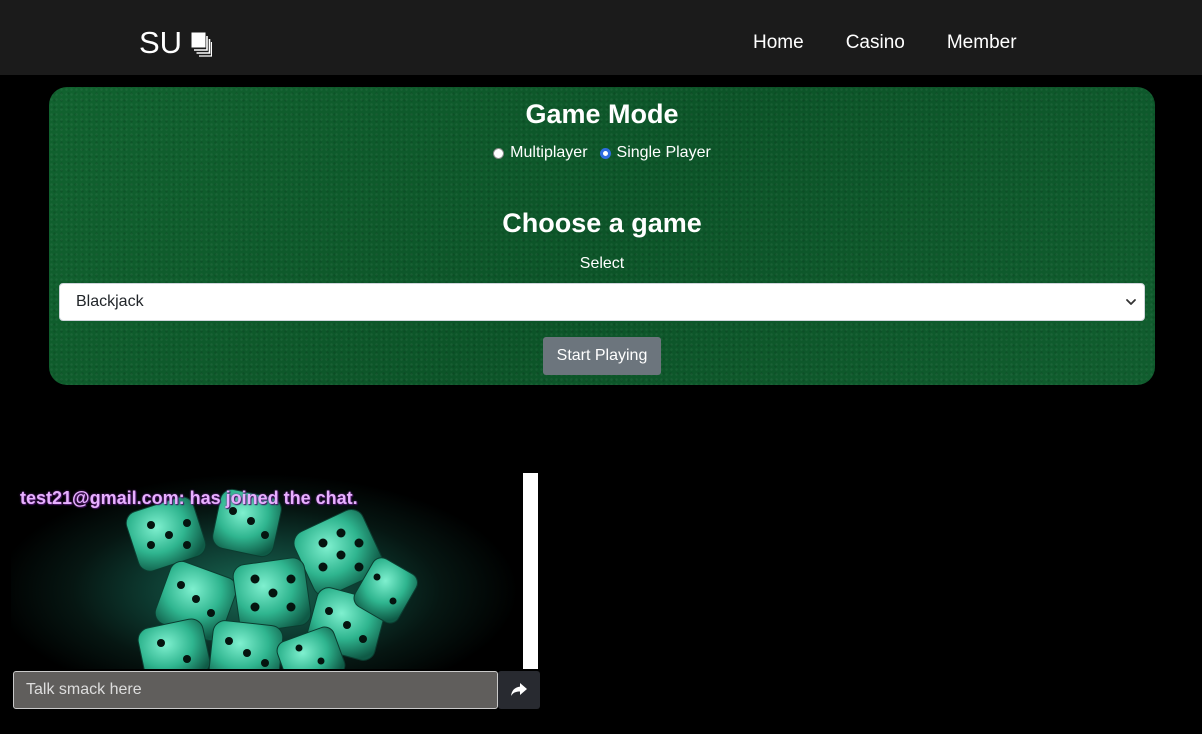 The height and width of the screenshot is (734, 1202). I want to click on radio-single-player-label: Single Player, so click(663, 152).